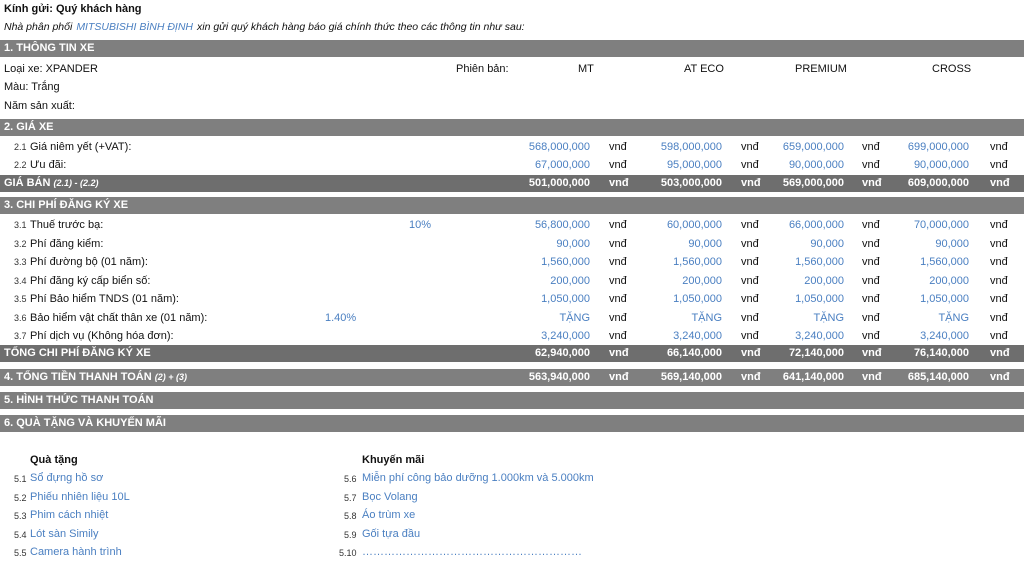 The image size is (1024, 562). Describe the element at coordinates (90, 280) in the screenshot. I see `row-label: Phí đăng ký cấp biển số:` at that location.